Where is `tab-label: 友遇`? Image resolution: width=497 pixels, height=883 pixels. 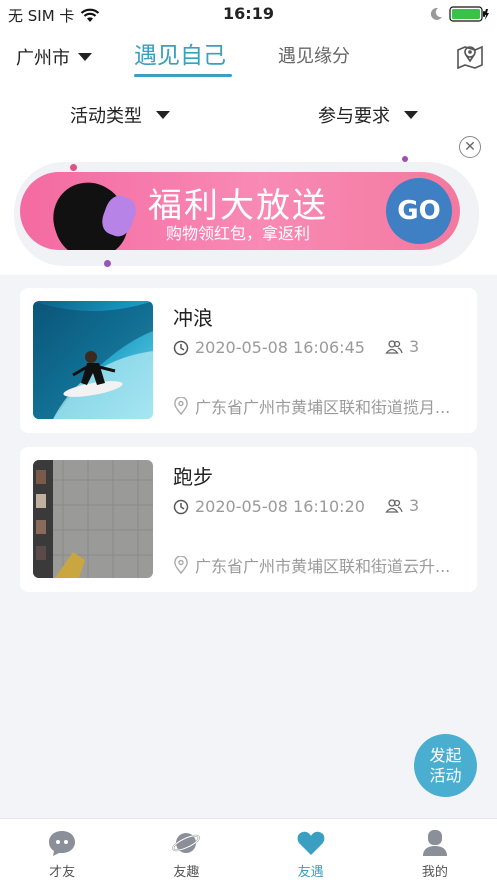 tab-label: 友遇 is located at coordinates (310, 872).